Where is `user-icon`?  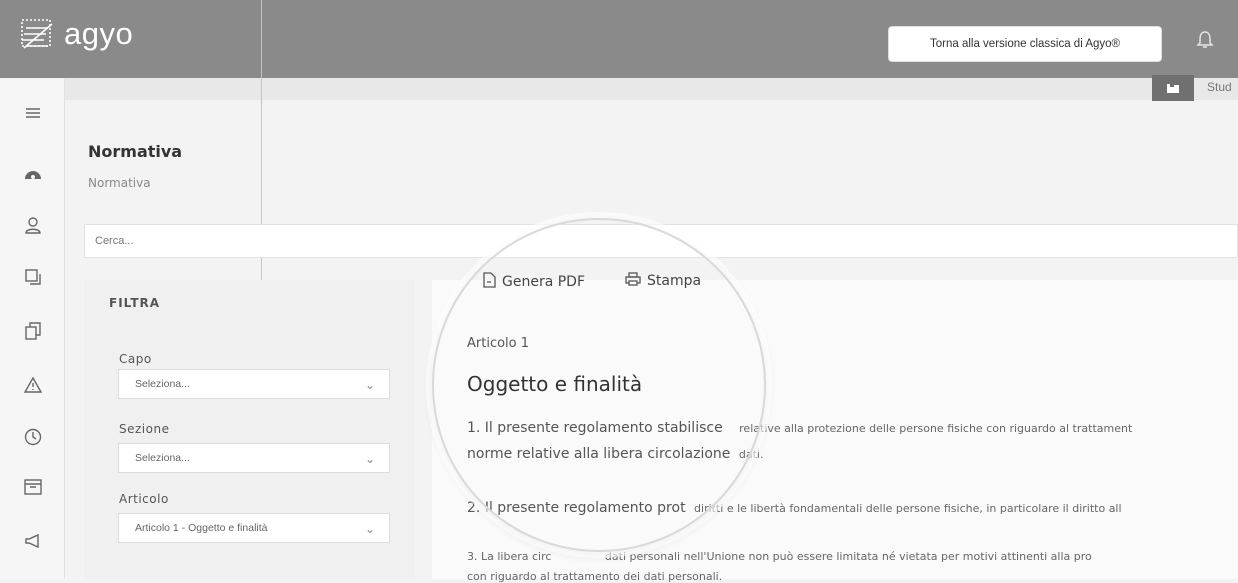
user-icon is located at coordinates (33, 225).